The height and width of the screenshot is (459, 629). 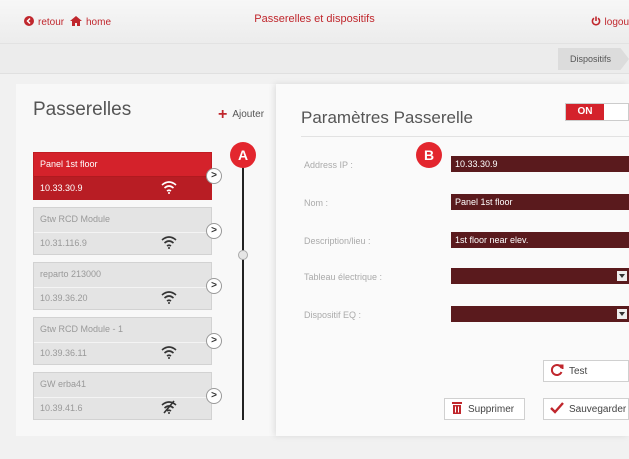 I want to click on gateway-item-1: Gtw RCD Module 10.31.116.9, so click(x=122, y=231).